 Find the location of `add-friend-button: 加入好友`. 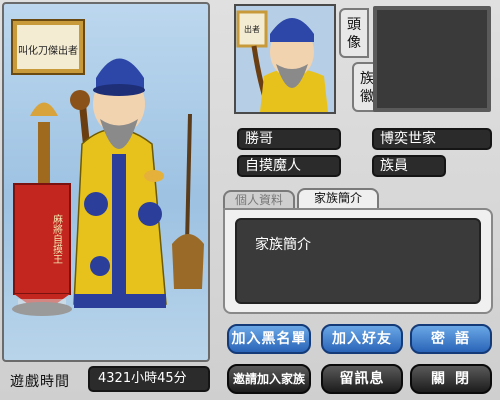

add-friend-button: 加入好友 is located at coordinates (362, 339).